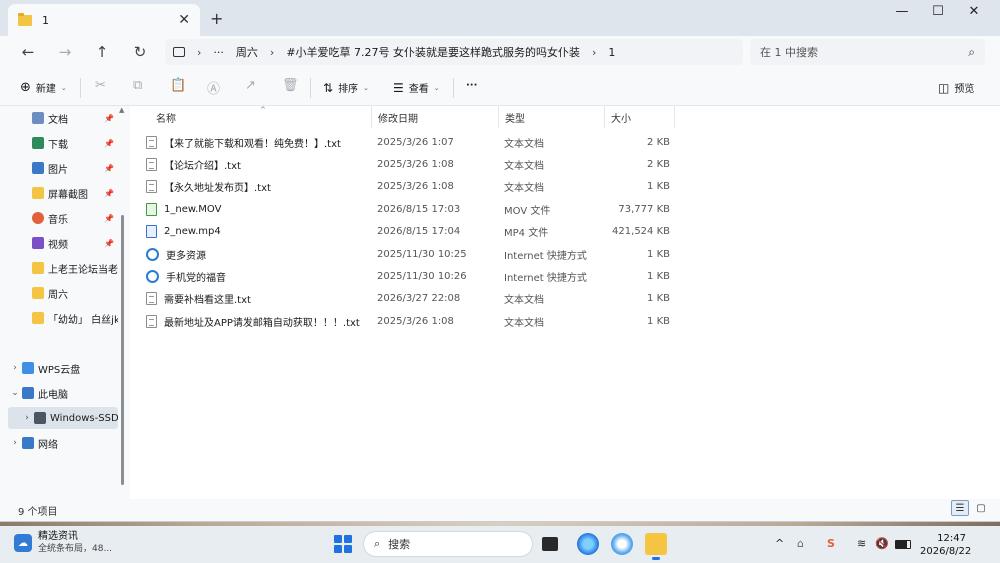  What do you see at coordinates (40, 418) in the screenshot?
I see `drive-icon` at bounding box center [40, 418].